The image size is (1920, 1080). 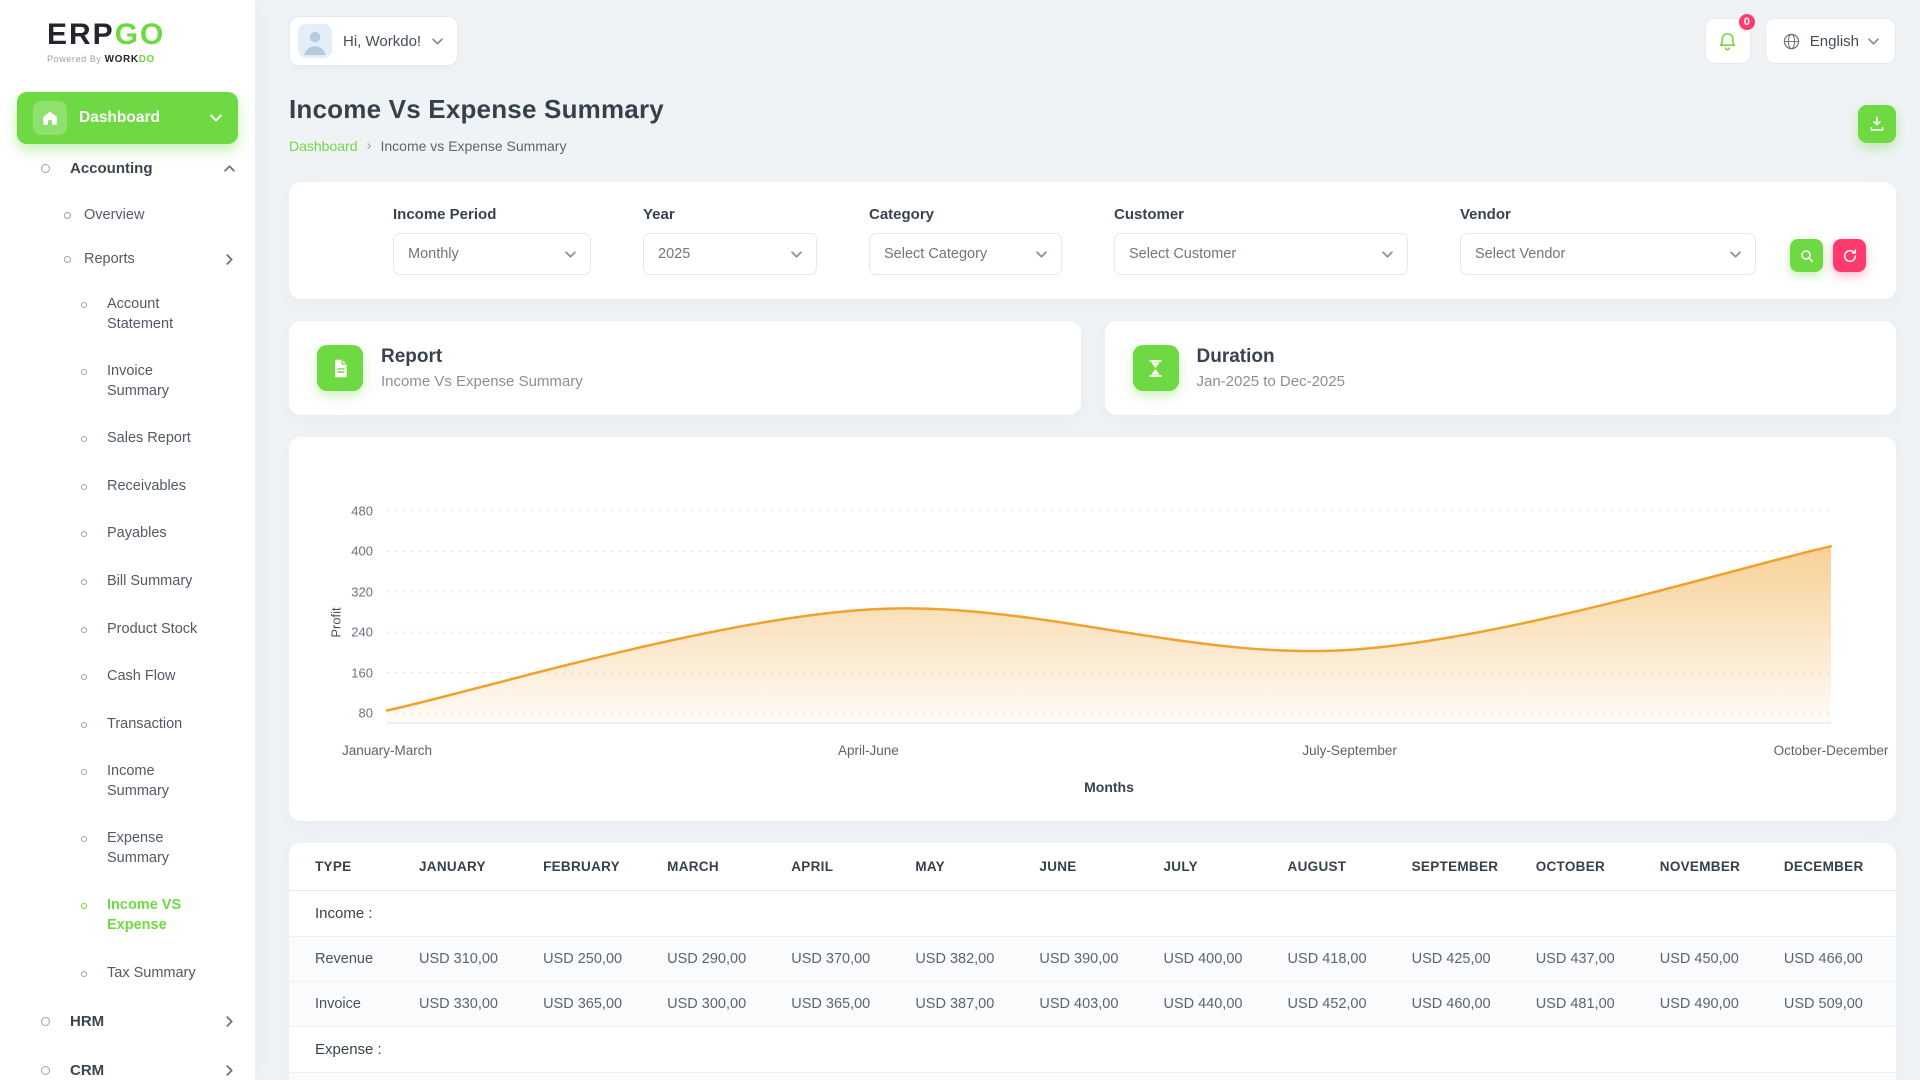 I want to click on language-label: English, so click(x=1834, y=41).